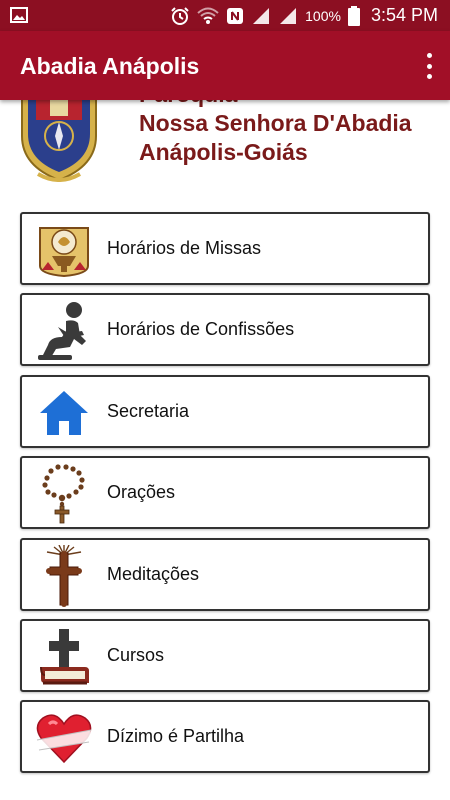 Image resolution: width=450 pixels, height=800 pixels. I want to click on battery-percent: 100%, so click(323, 15).